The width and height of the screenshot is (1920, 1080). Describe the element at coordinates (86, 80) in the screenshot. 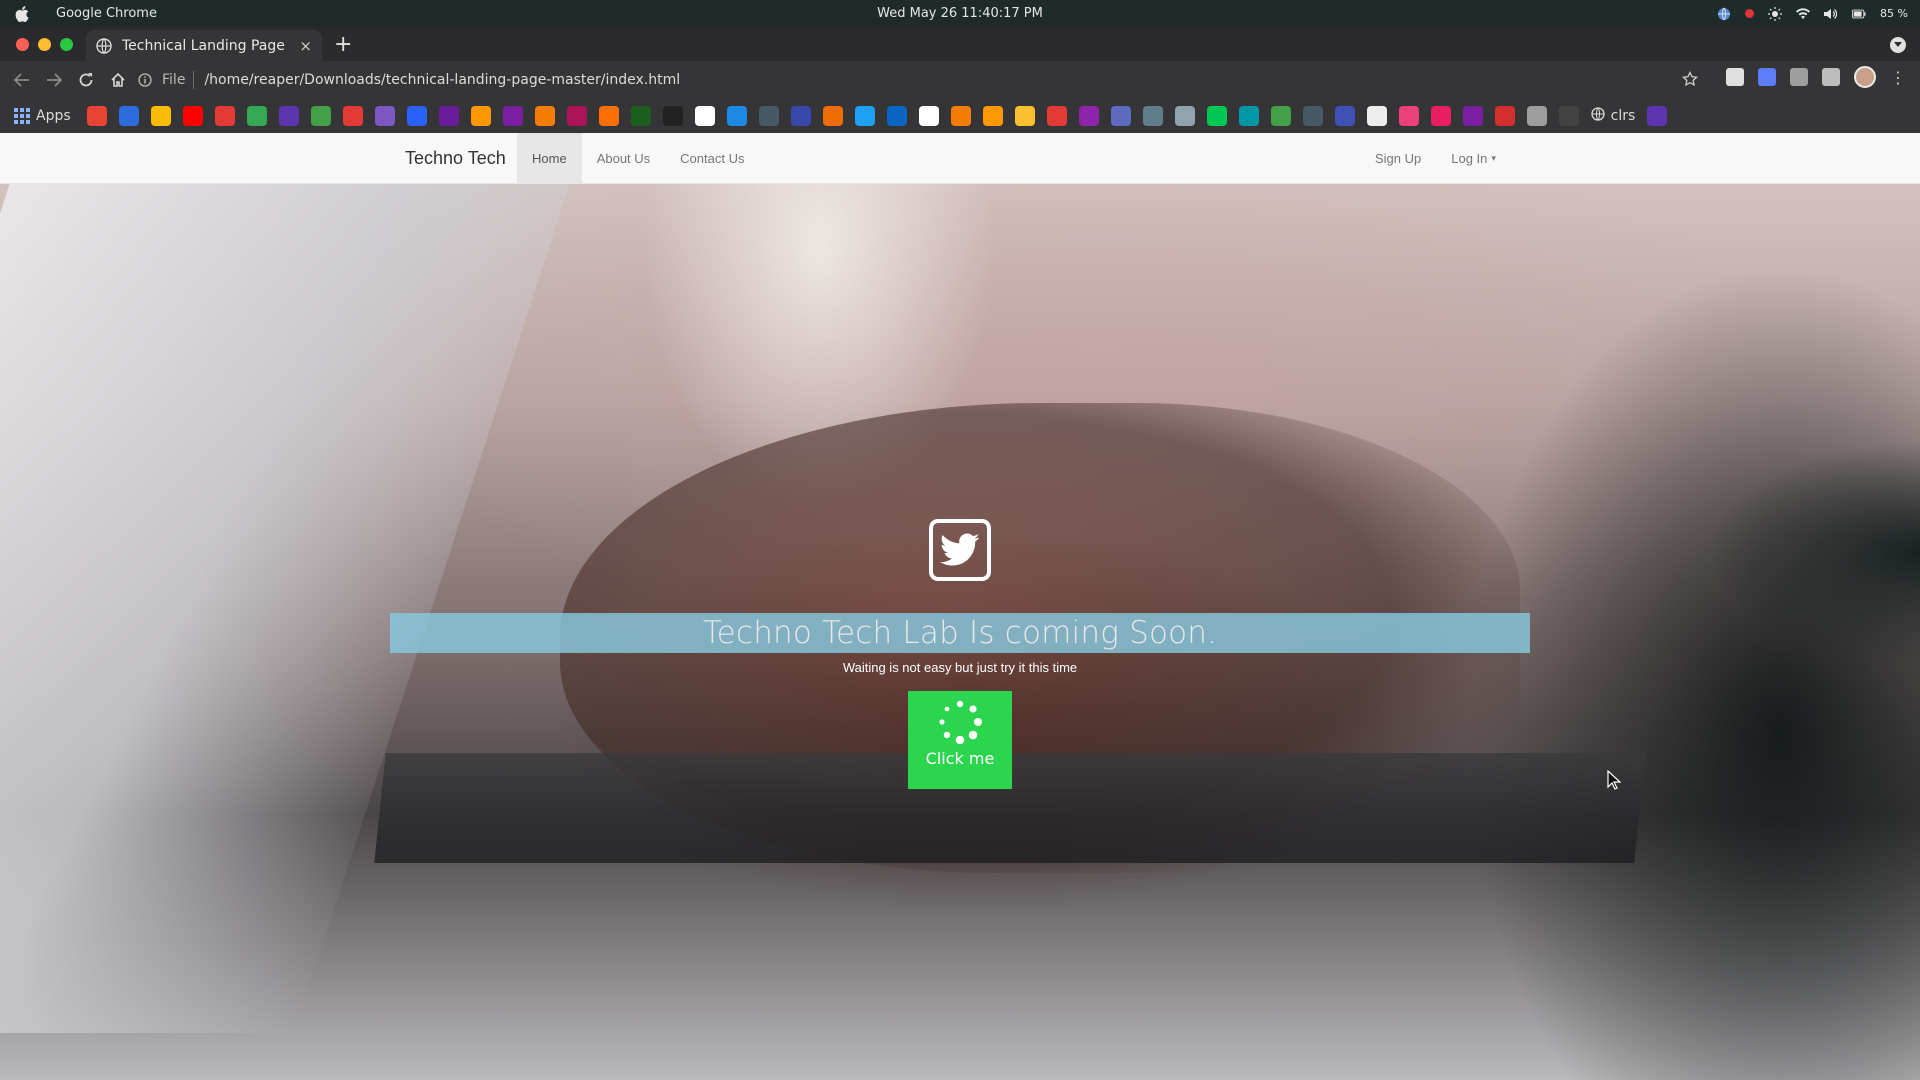

I see `reload-icon` at that location.